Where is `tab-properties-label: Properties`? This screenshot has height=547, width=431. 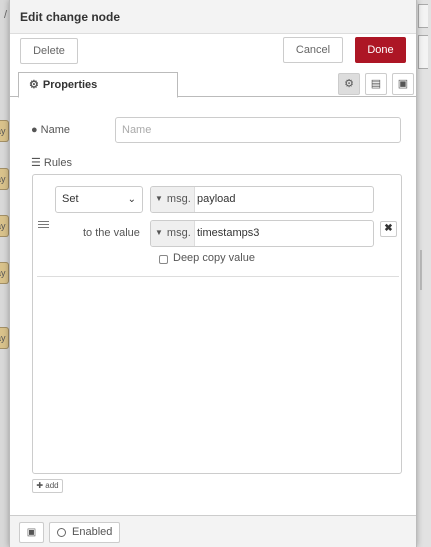
tab-properties-label: Properties is located at coordinates (70, 85).